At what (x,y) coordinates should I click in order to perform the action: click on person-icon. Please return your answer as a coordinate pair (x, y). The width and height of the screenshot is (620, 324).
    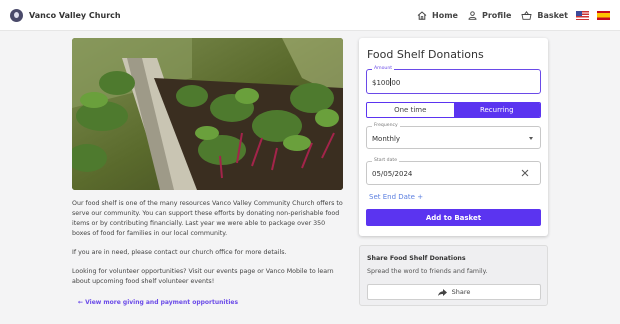
    Looking at the image, I should click on (472, 15).